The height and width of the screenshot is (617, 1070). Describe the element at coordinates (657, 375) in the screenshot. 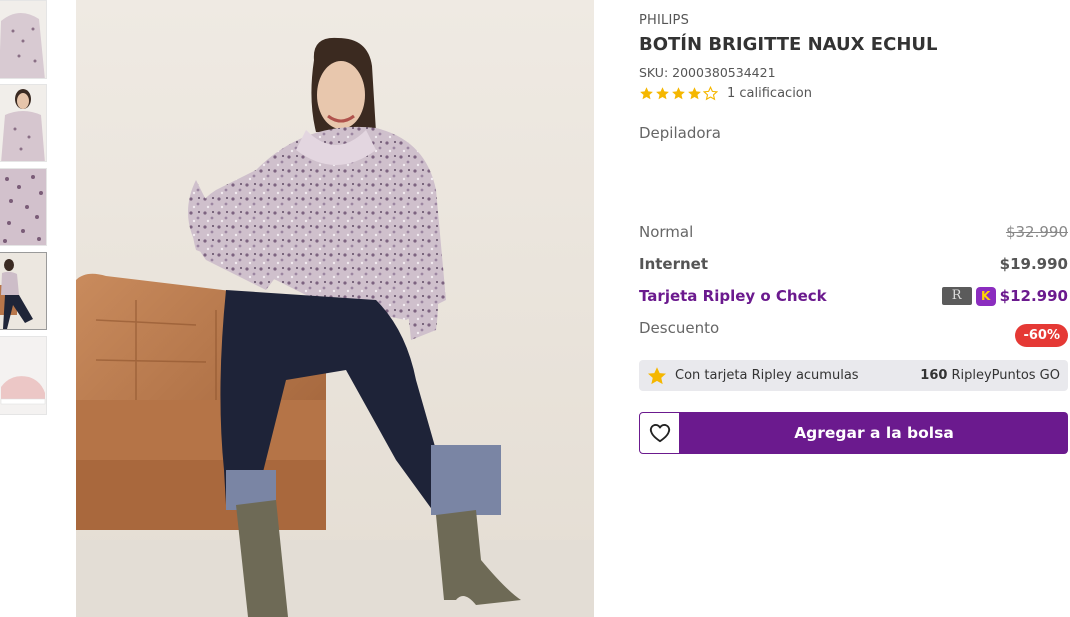

I see `star-icon` at that location.